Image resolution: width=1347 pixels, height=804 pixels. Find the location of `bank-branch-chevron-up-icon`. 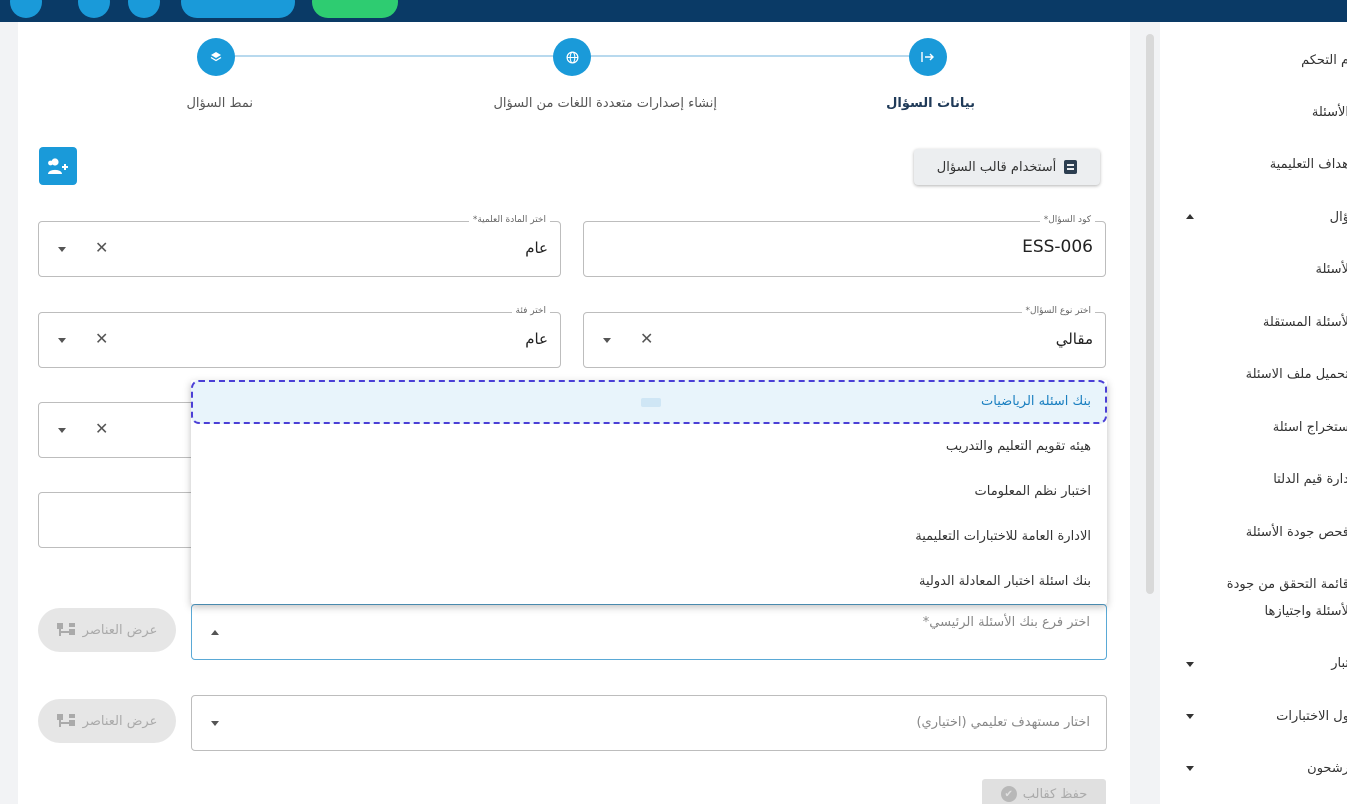

bank-branch-chevron-up-icon is located at coordinates (215, 632).